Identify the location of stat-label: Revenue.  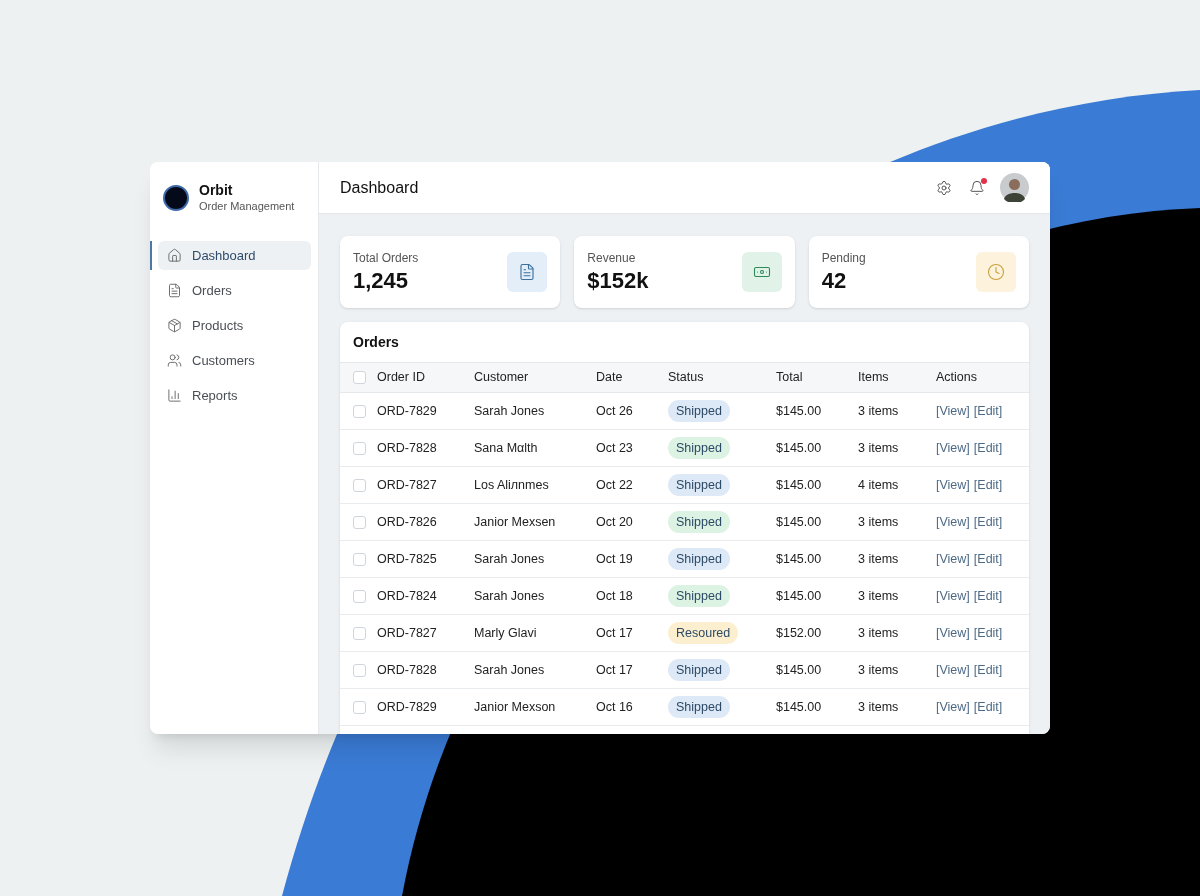
(612, 258).